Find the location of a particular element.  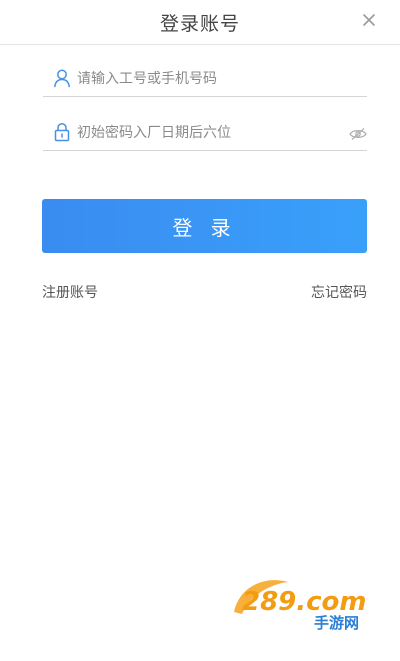

username-field is located at coordinates (205, 80).